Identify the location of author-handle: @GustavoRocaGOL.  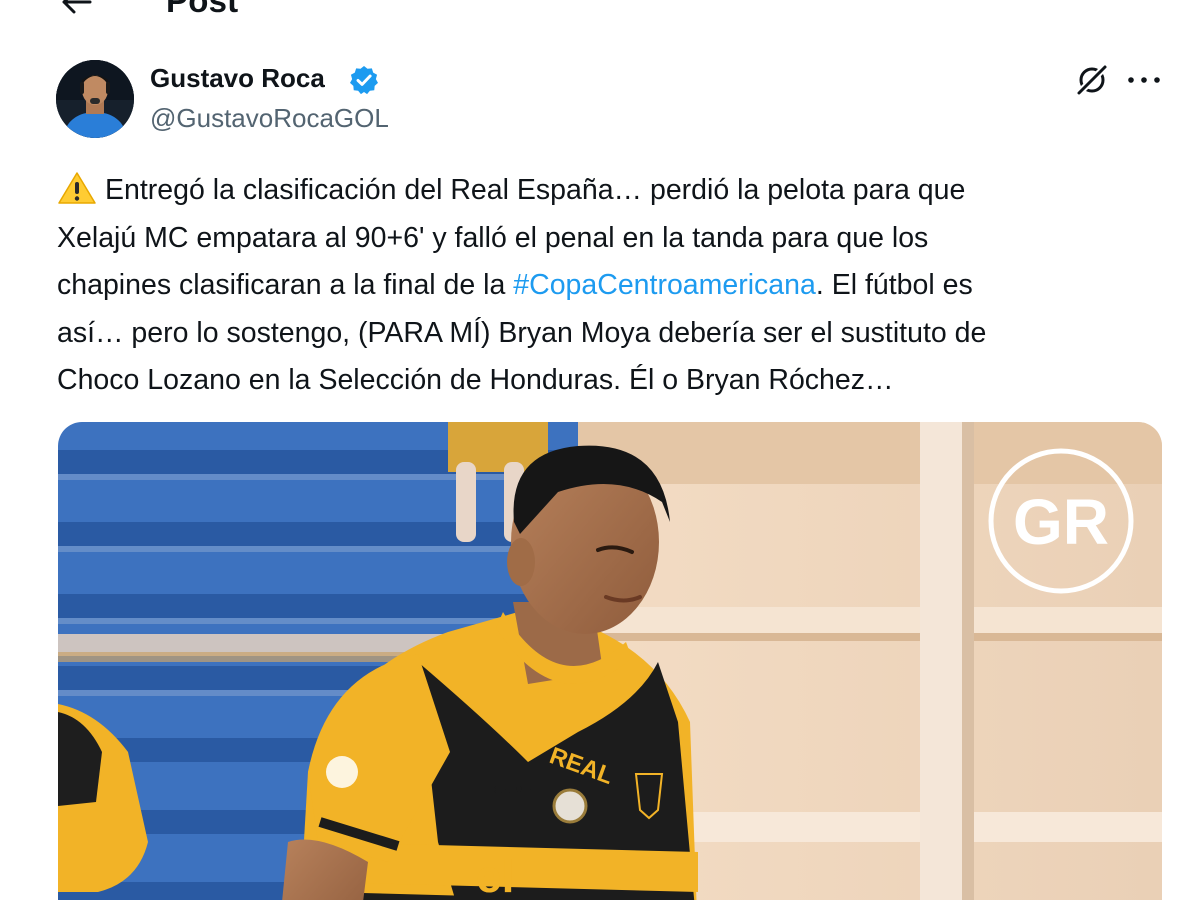
(269, 118).